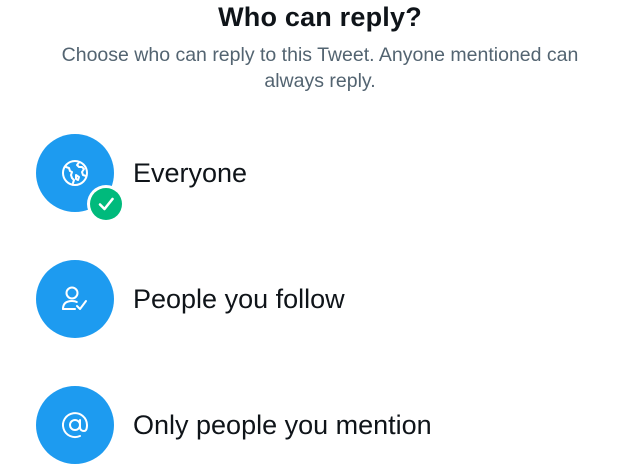  I want to click on option-label: People you follow, so click(239, 298).